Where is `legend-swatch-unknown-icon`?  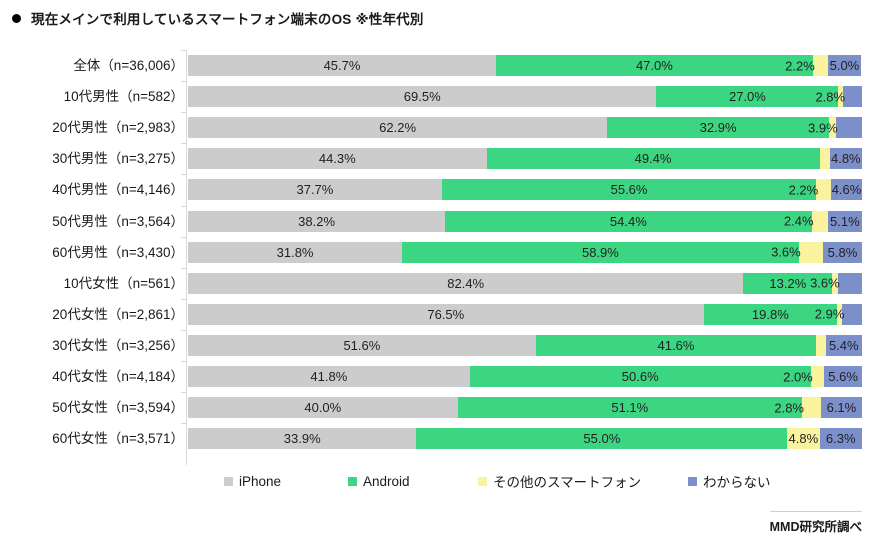
legend-swatch-unknown-icon is located at coordinates (692, 481).